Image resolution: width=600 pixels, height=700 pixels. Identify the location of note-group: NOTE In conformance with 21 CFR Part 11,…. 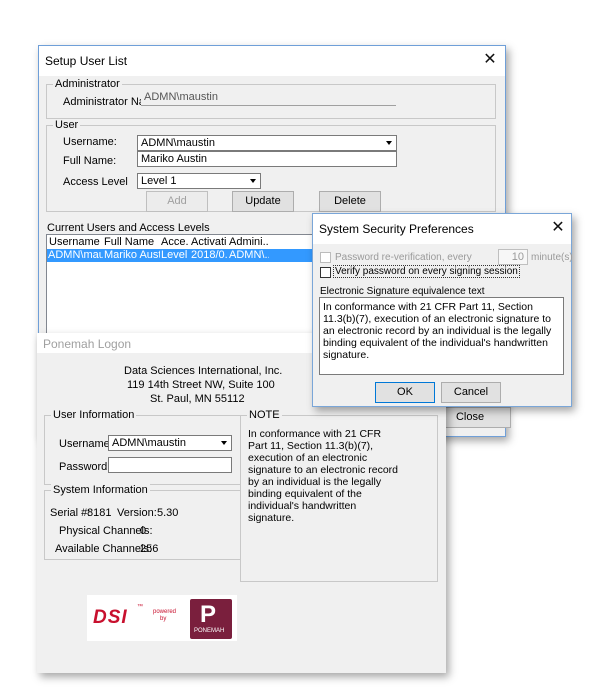
(339, 495).